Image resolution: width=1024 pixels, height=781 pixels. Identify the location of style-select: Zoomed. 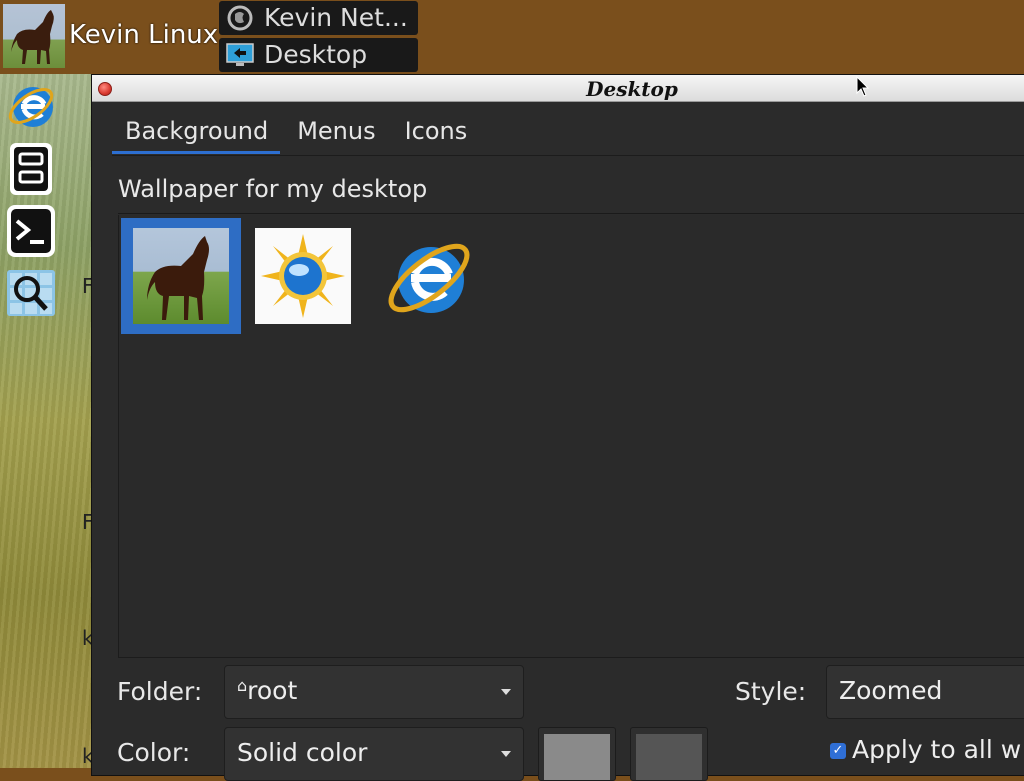
(925, 692).